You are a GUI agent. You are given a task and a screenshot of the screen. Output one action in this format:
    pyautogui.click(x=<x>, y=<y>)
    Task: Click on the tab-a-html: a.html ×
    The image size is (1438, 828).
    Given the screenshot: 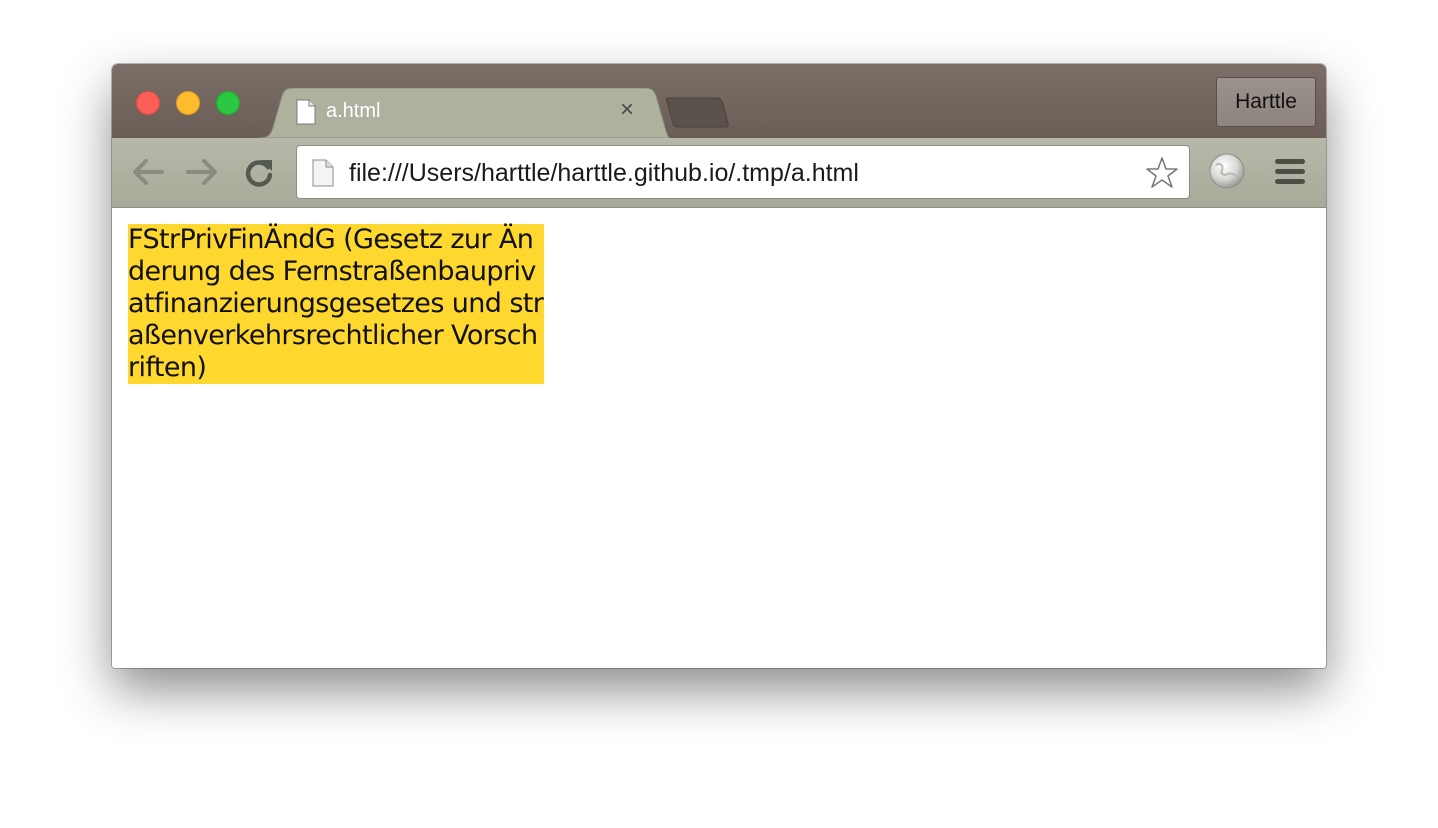 What is the action you would take?
    pyautogui.click(x=465, y=113)
    